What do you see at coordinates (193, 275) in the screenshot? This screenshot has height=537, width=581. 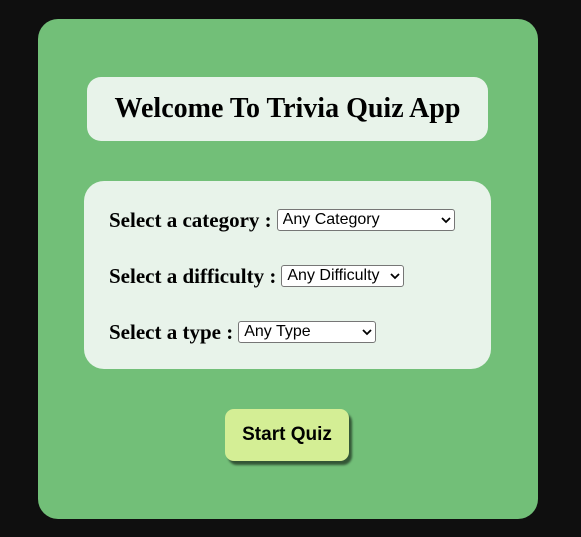 I see `difficulty-label: Select a difficulty :` at bounding box center [193, 275].